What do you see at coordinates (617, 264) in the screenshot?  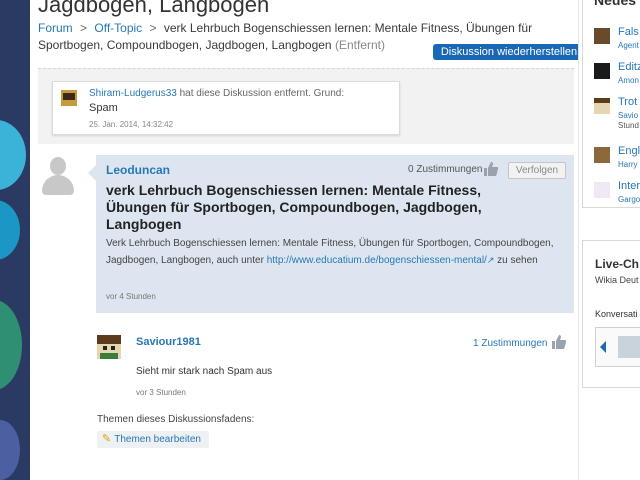 I see `chat-heading: Live-Ch` at bounding box center [617, 264].